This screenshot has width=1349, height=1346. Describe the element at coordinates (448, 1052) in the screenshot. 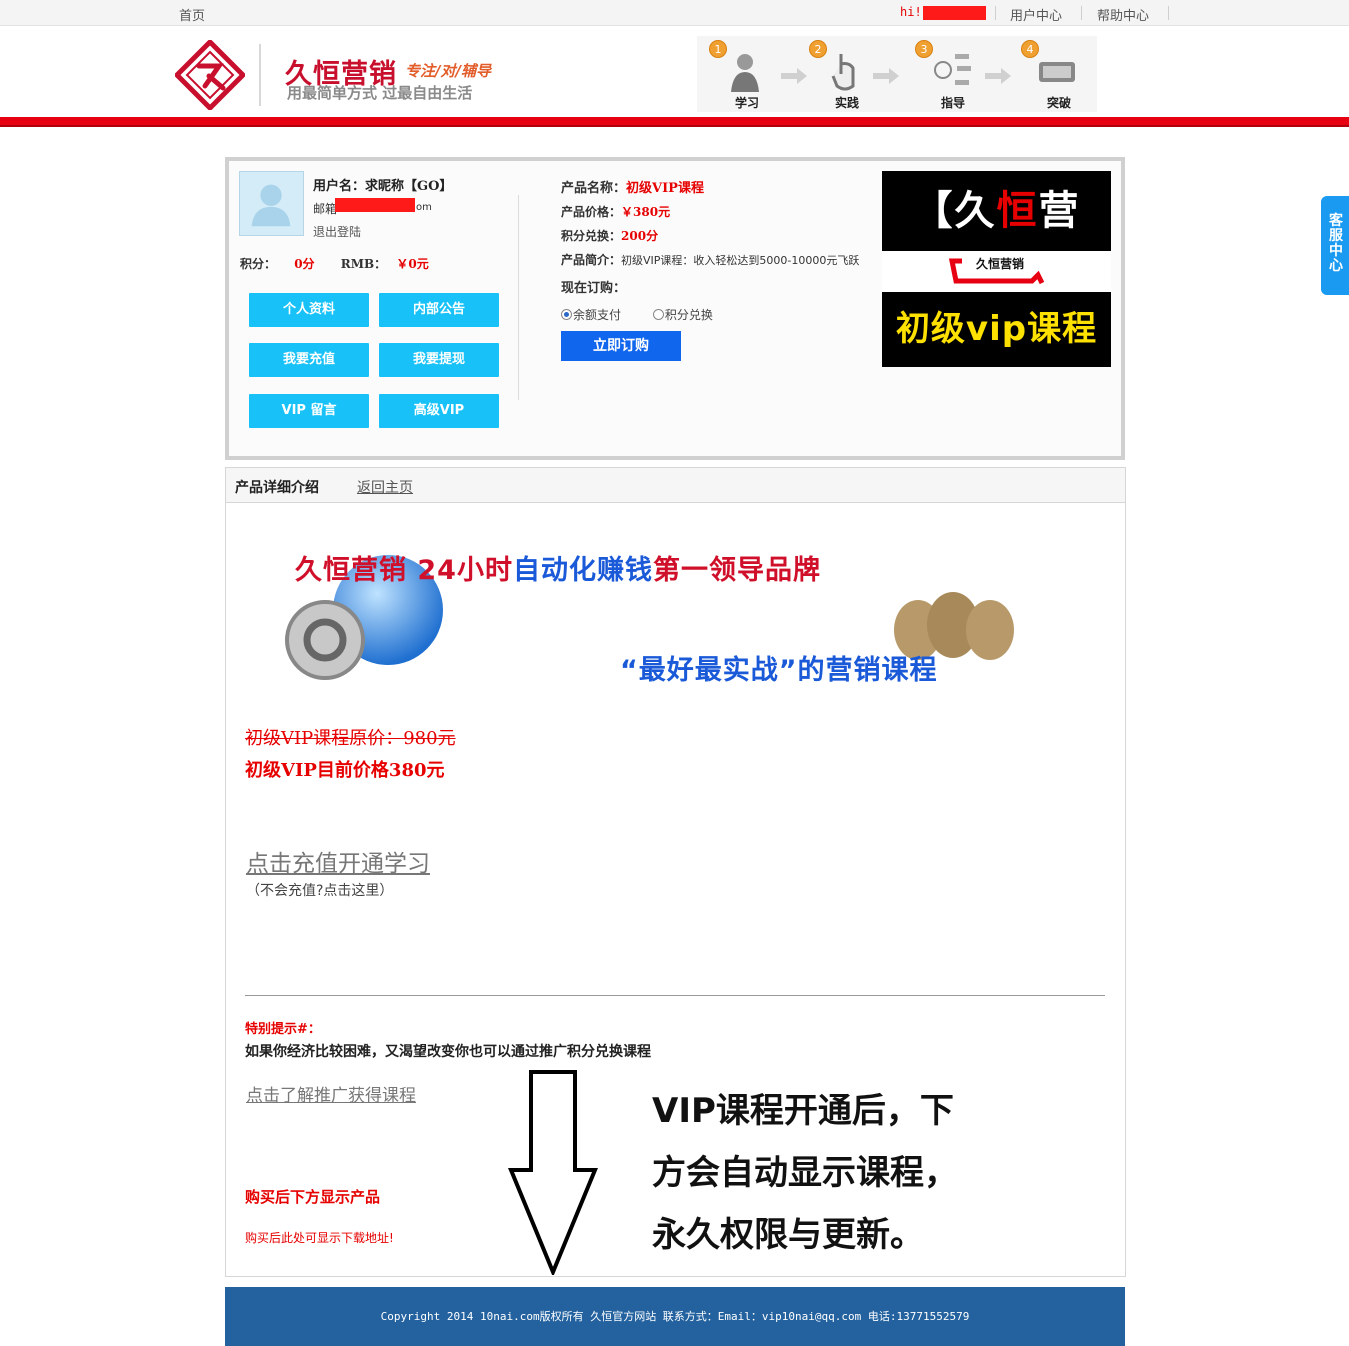

I see `tip-body: 如果你经济比较困难，又渴望改变你也可以通过推广积分兑换课程` at that location.